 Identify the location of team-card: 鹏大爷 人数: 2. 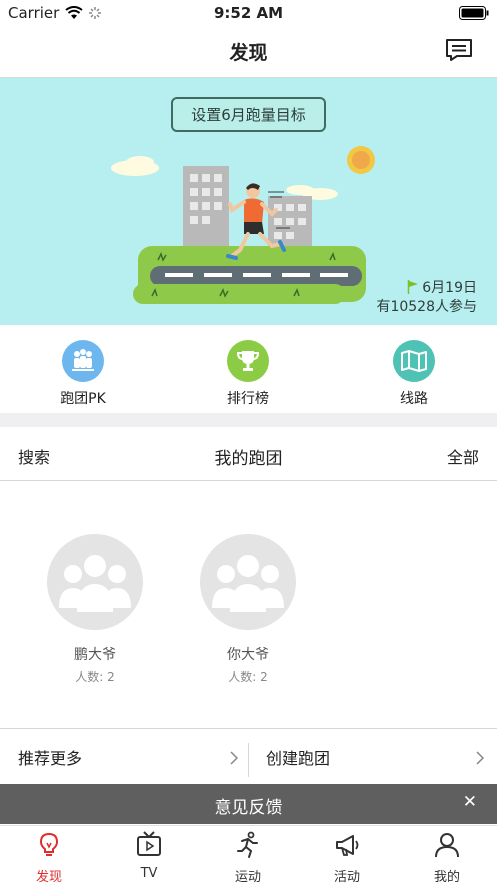
(95, 608).